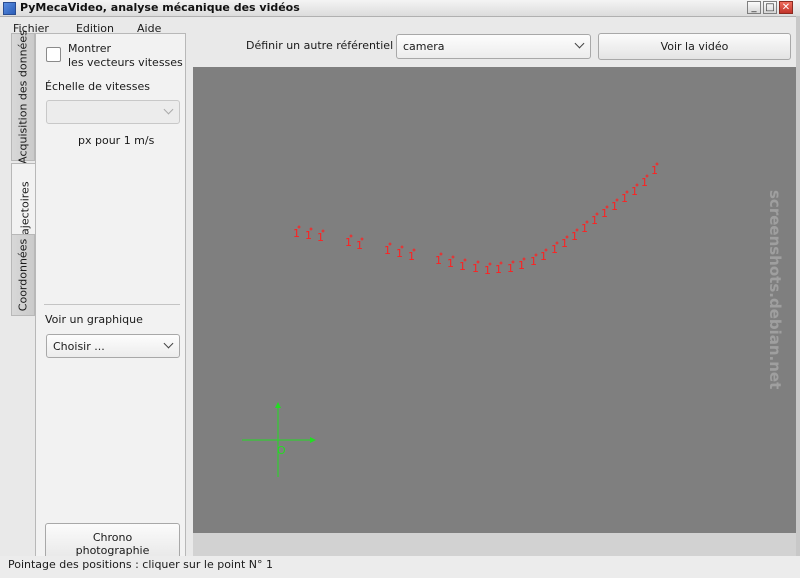 The image size is (800, 578). I want to click on speed-vectors-label-line1: Montrer, so click(90, 48).